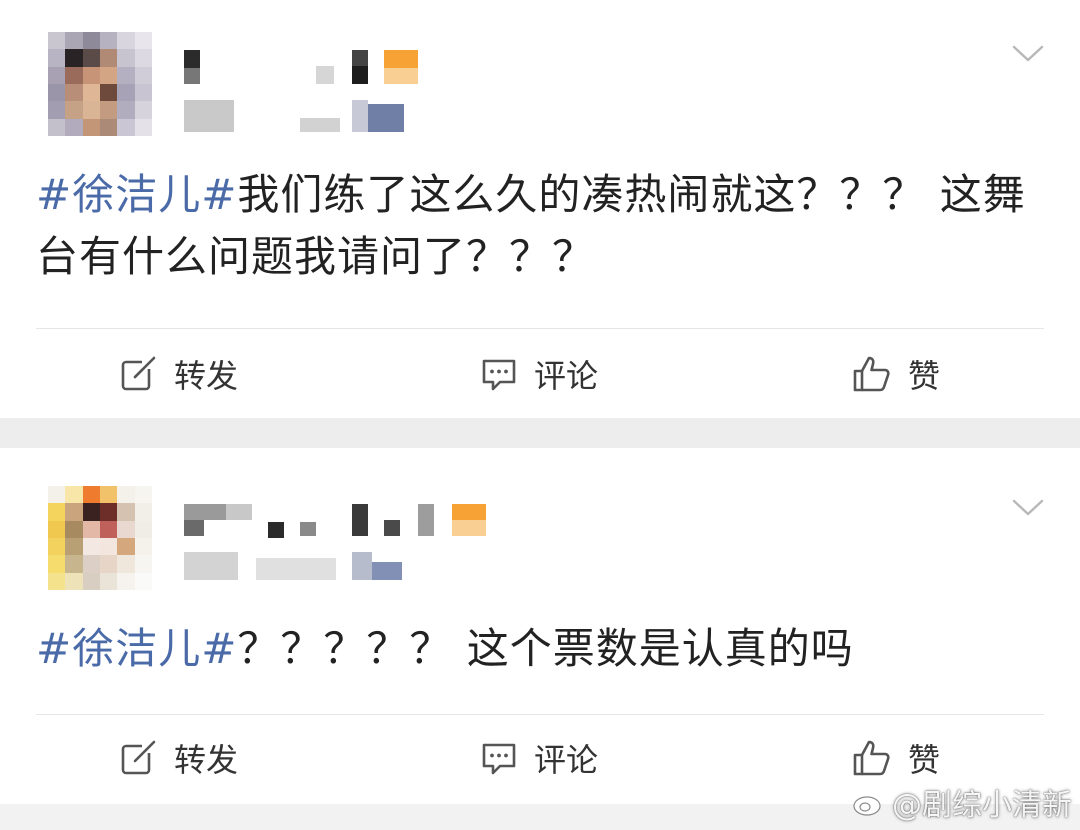 This screenshot has height=830, width=1080. I want to click on post-text: #徐洁儿#？？？？？ 这个票数是认真的吗, so click(538, 649).